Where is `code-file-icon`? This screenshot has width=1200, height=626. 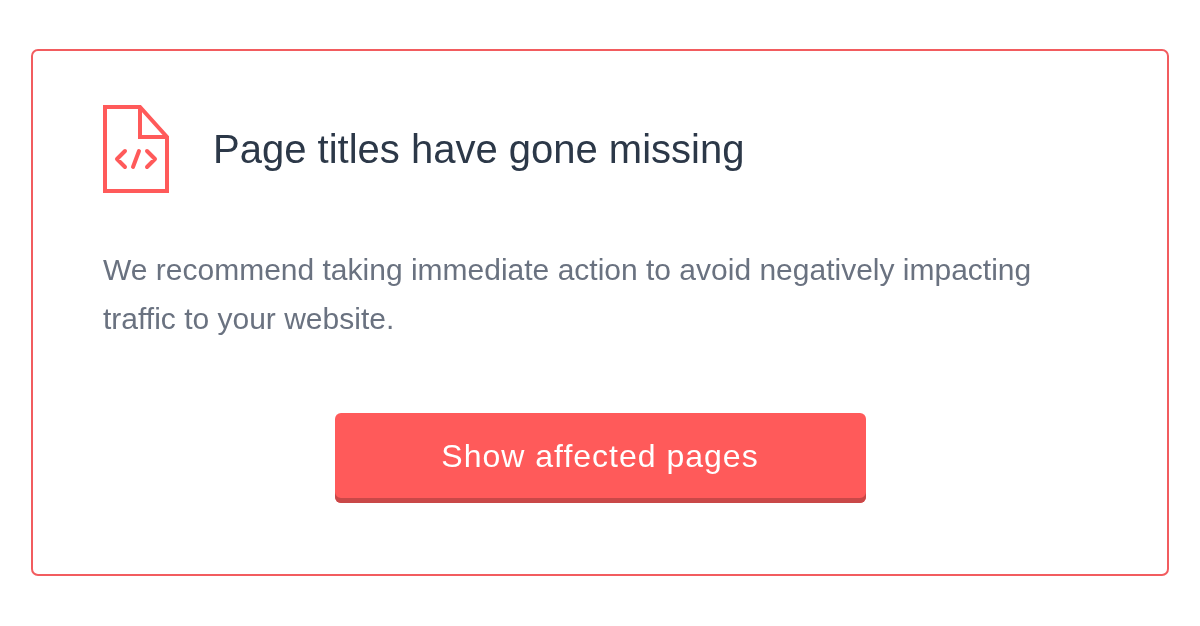
code-file-icon is located at coordinates (136, 149).